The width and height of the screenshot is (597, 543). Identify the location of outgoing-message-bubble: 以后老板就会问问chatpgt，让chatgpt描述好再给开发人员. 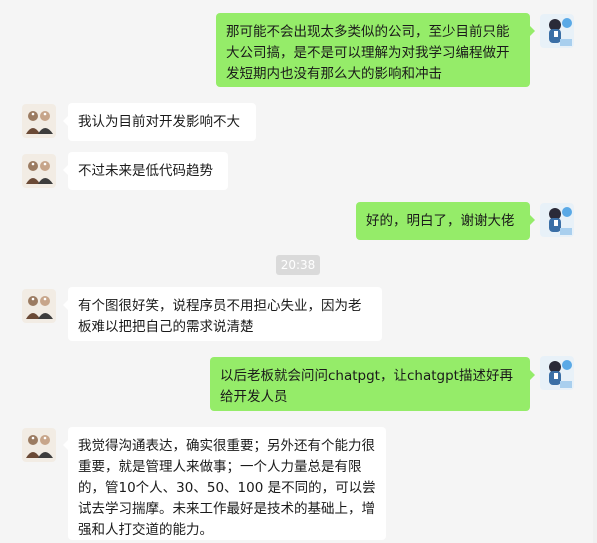
(372, 384).